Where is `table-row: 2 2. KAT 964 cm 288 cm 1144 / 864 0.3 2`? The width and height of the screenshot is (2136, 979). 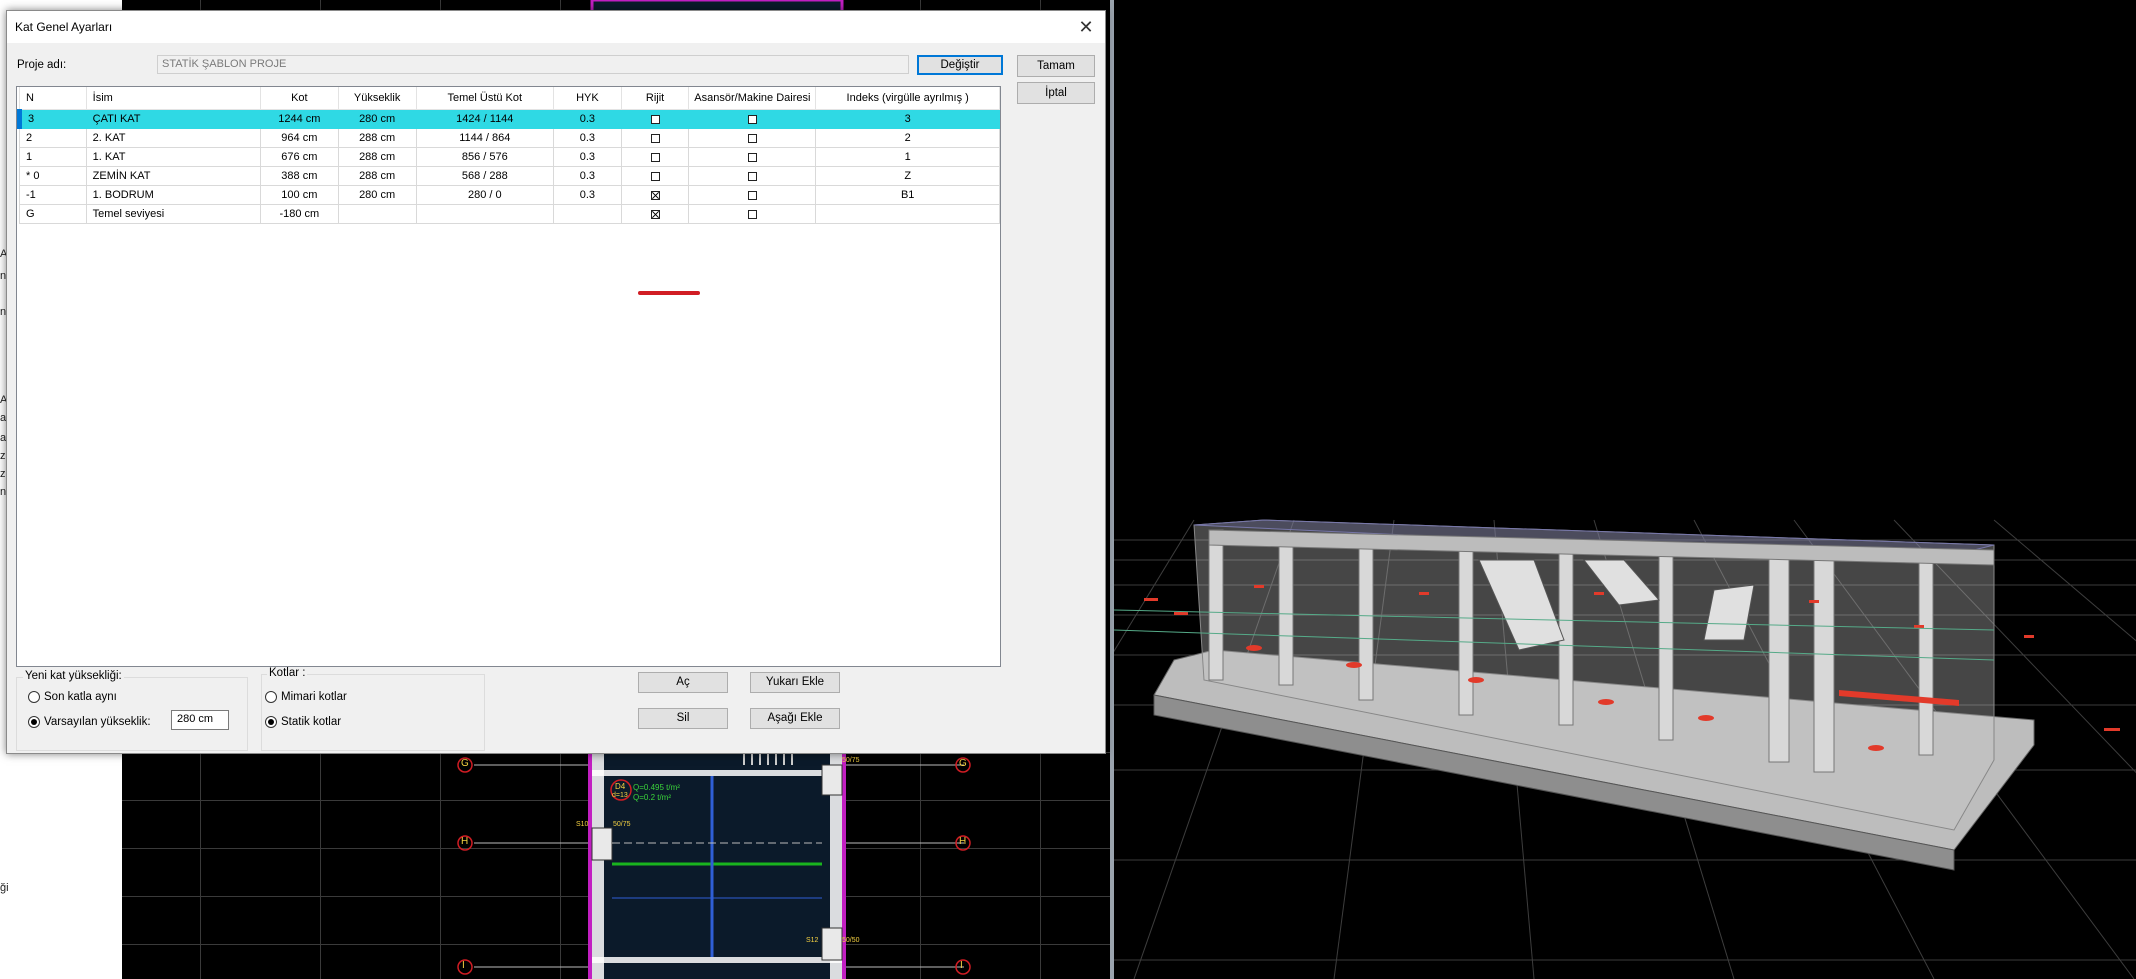 table-row: 2 2. KAT 964 cm 288 cm 1144 / 864 0.3 2 is located at coordinates (509, 138).